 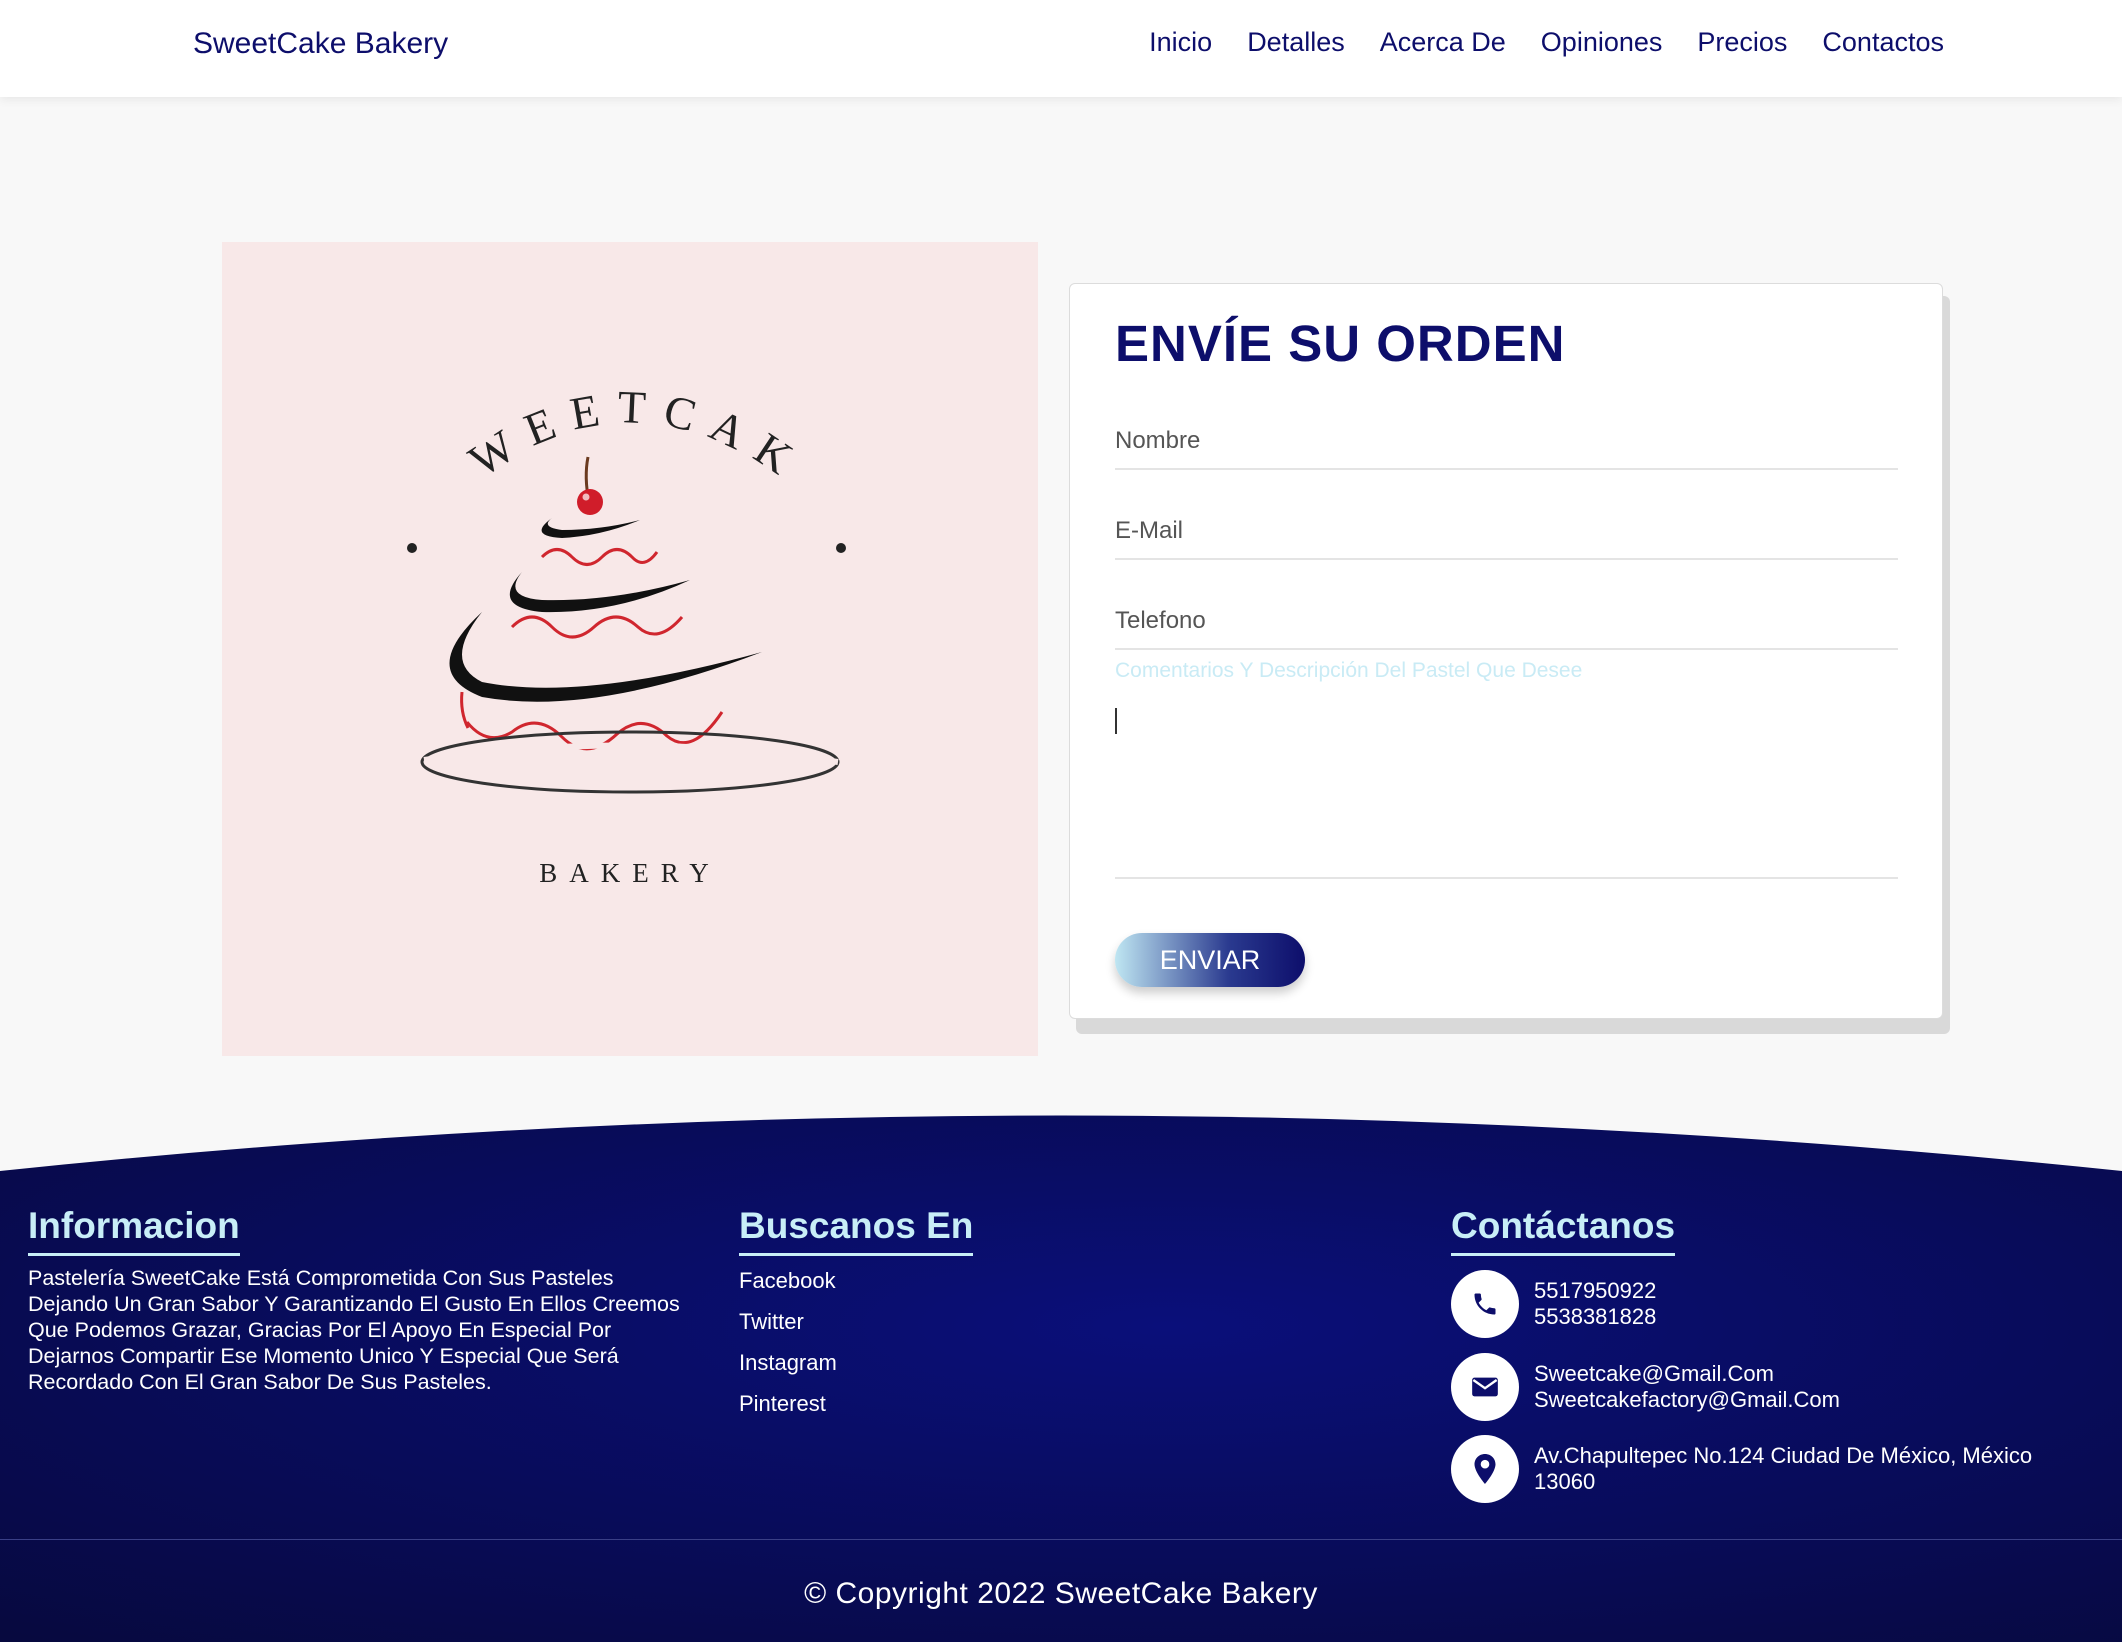 What do you see at coordinates (1687, 1400) in the screenshot?
I see `email-2: Sweetcakefactory@Gmail.Com` at bounding box center [1687, 1400].